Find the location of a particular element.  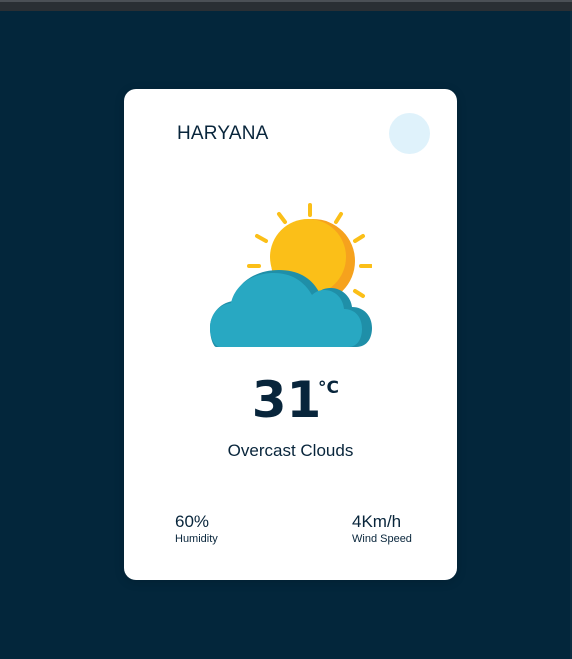

city-name: HARYANA is located at coordinates (223, 133).